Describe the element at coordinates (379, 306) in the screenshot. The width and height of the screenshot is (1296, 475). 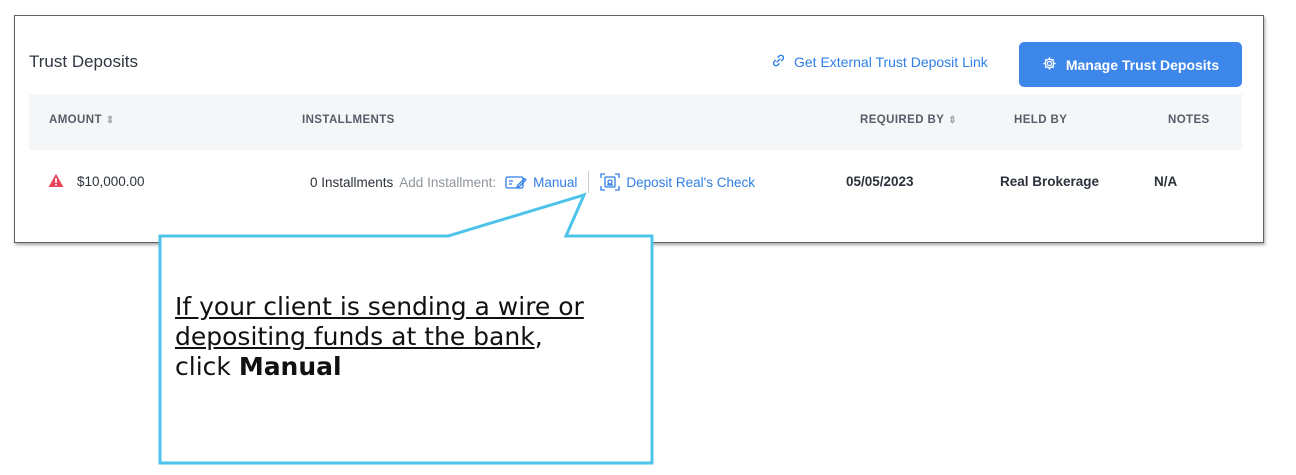
I see `callout-line-1: If your client is sending a wire or` at that location.